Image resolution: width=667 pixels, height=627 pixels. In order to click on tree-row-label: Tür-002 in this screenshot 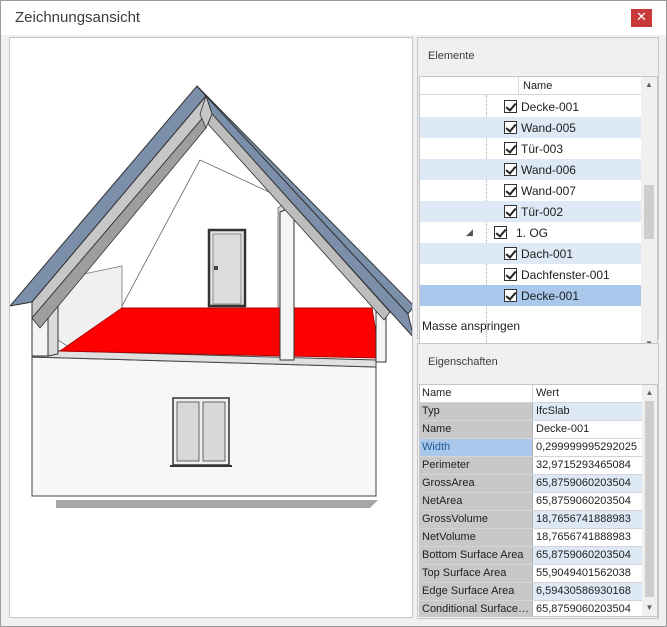, I will do `click(542, 212)`.